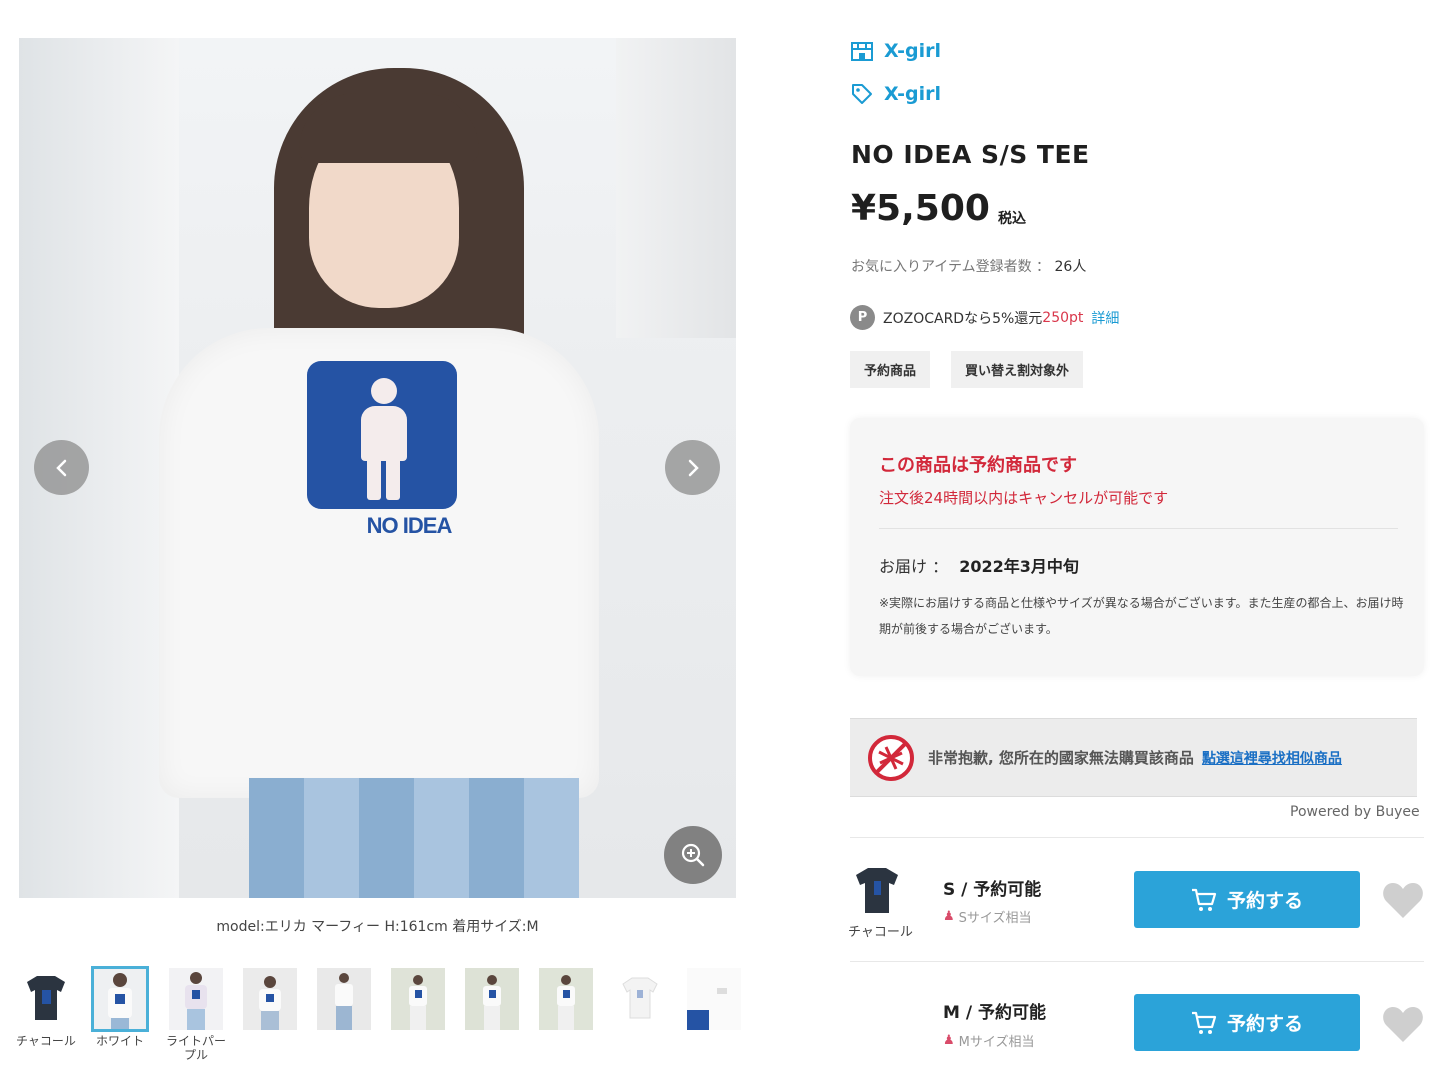  What do you see at coordinates (994, 1013) in the screenshot?
I see `size-m-label: M / 予約可能` at bounding box center [994, 1013].